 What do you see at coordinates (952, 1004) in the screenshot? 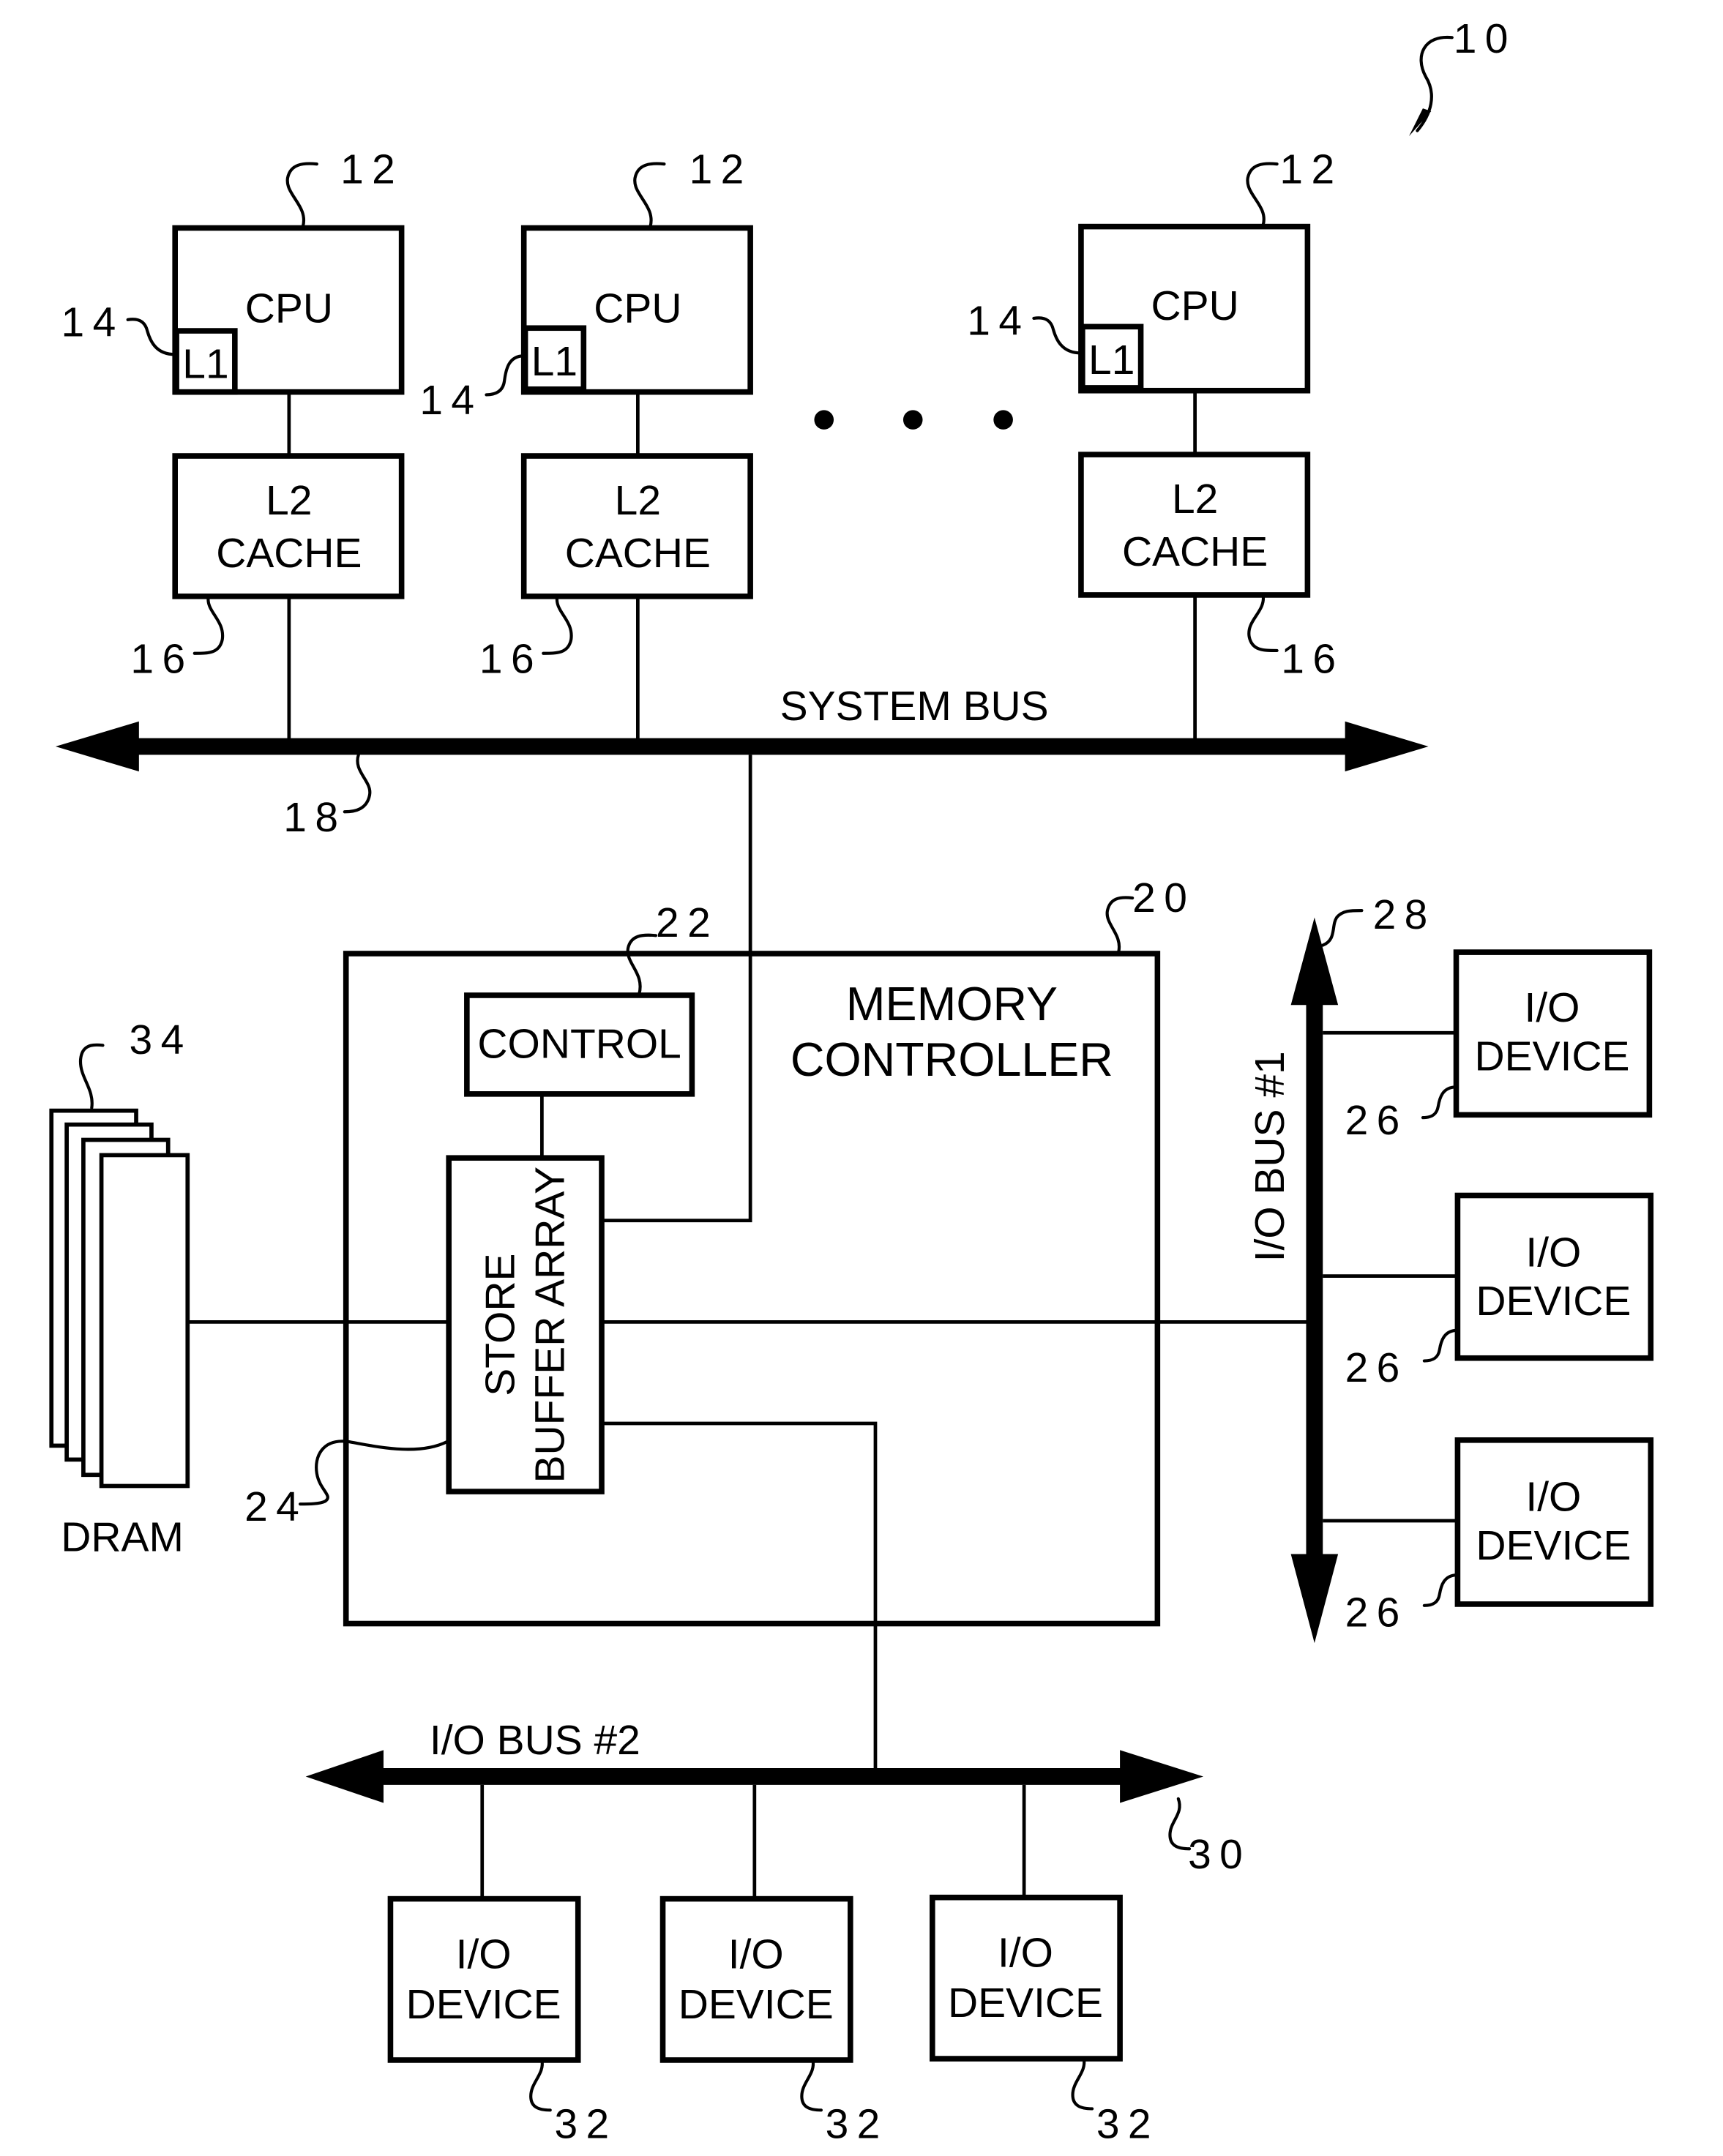
I see `memory-controller-label-line1: MEMORY` at bounding box center [952, 1004].